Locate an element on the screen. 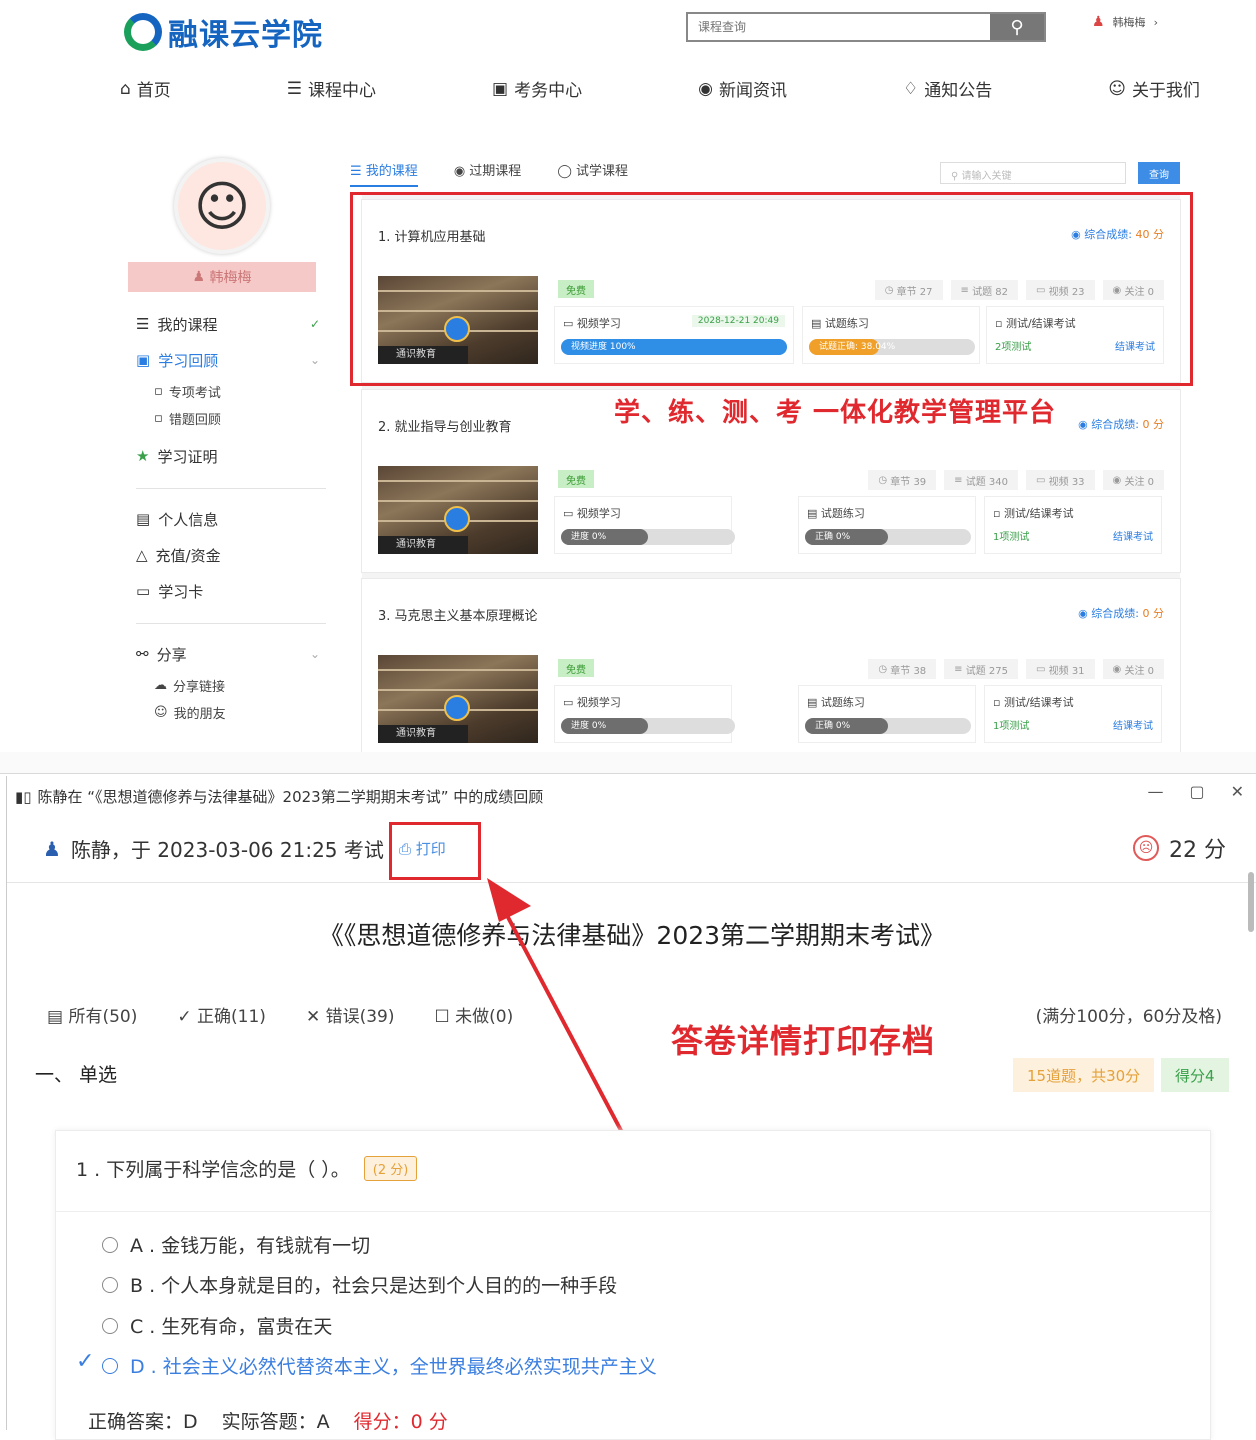  video-progress-bar: 进度 0% is located at coordinates (648, 726).